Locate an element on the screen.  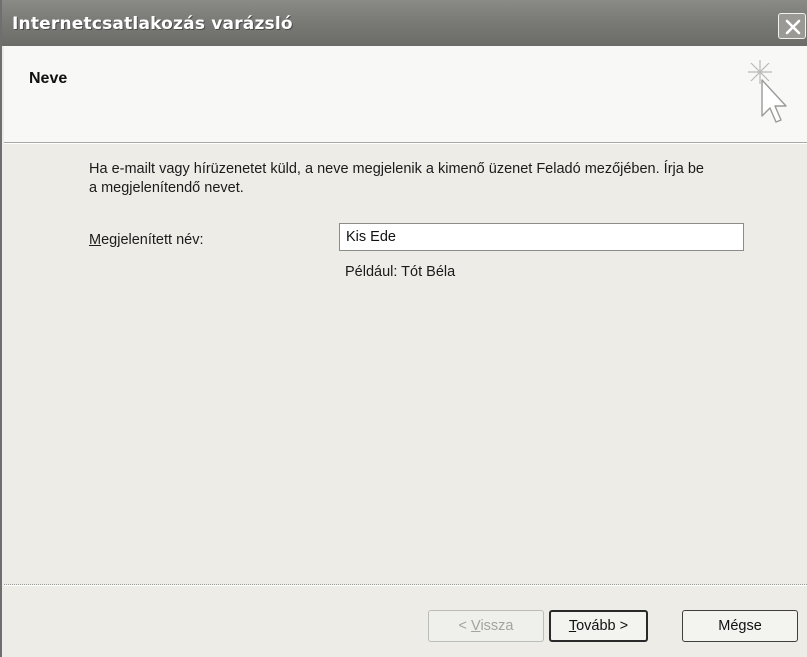
example-text: Például: Tót Béla is located at coordinates (400, 272).